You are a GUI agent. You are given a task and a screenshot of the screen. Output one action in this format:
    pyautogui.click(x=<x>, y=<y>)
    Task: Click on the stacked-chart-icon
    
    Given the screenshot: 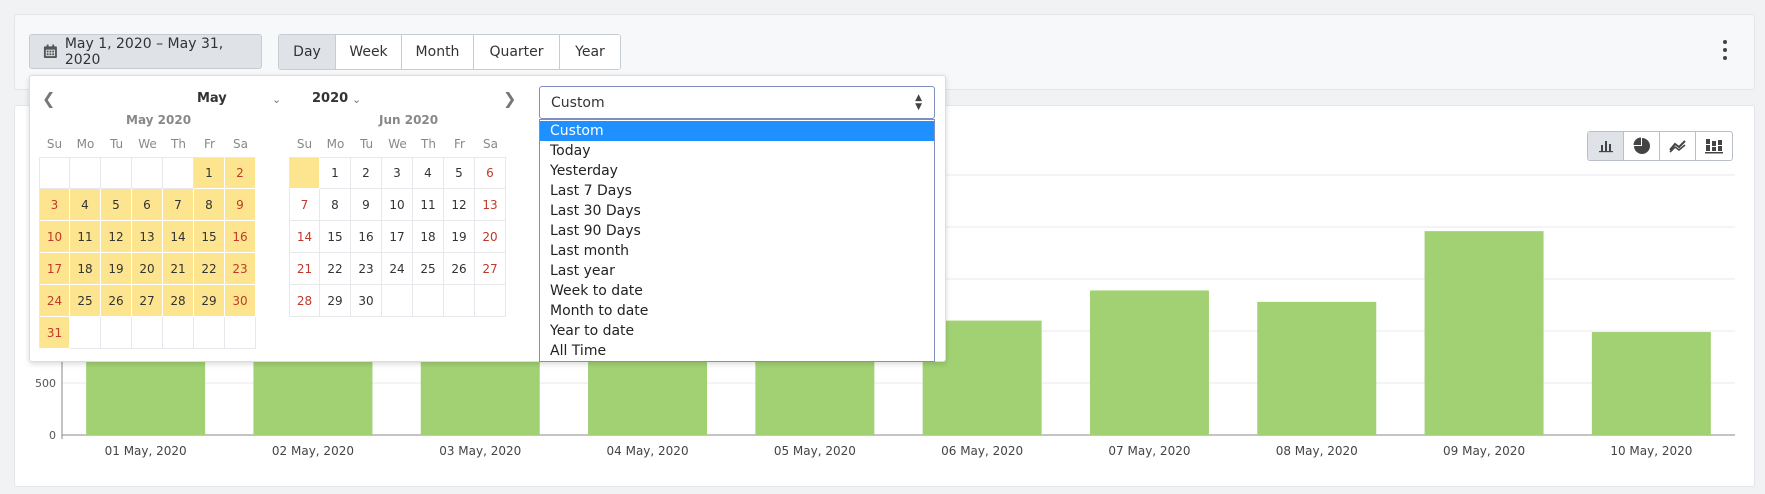 What is the action you would take?
    pyautogui.click(x=1714, y=146)
    